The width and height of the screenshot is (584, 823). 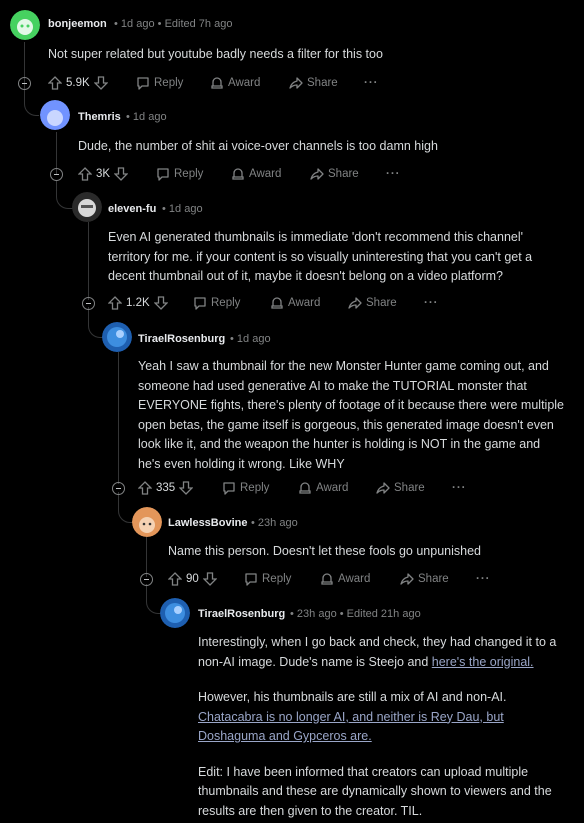 I want to click on comment-meta: • 23h ago, so click(x=274, y=523).